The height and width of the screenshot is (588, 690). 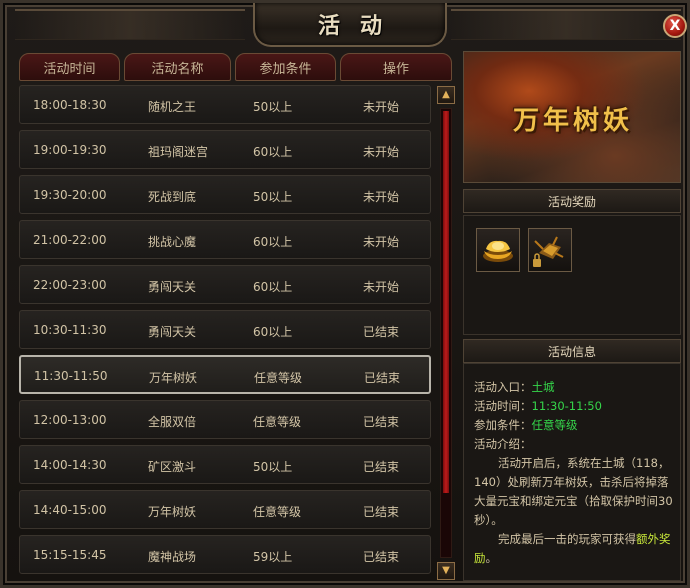 What do you see at coordinates (566, 406) in the screenshot?
I see `time-value: 11:30-11:50` at bounding box center [566, 406].